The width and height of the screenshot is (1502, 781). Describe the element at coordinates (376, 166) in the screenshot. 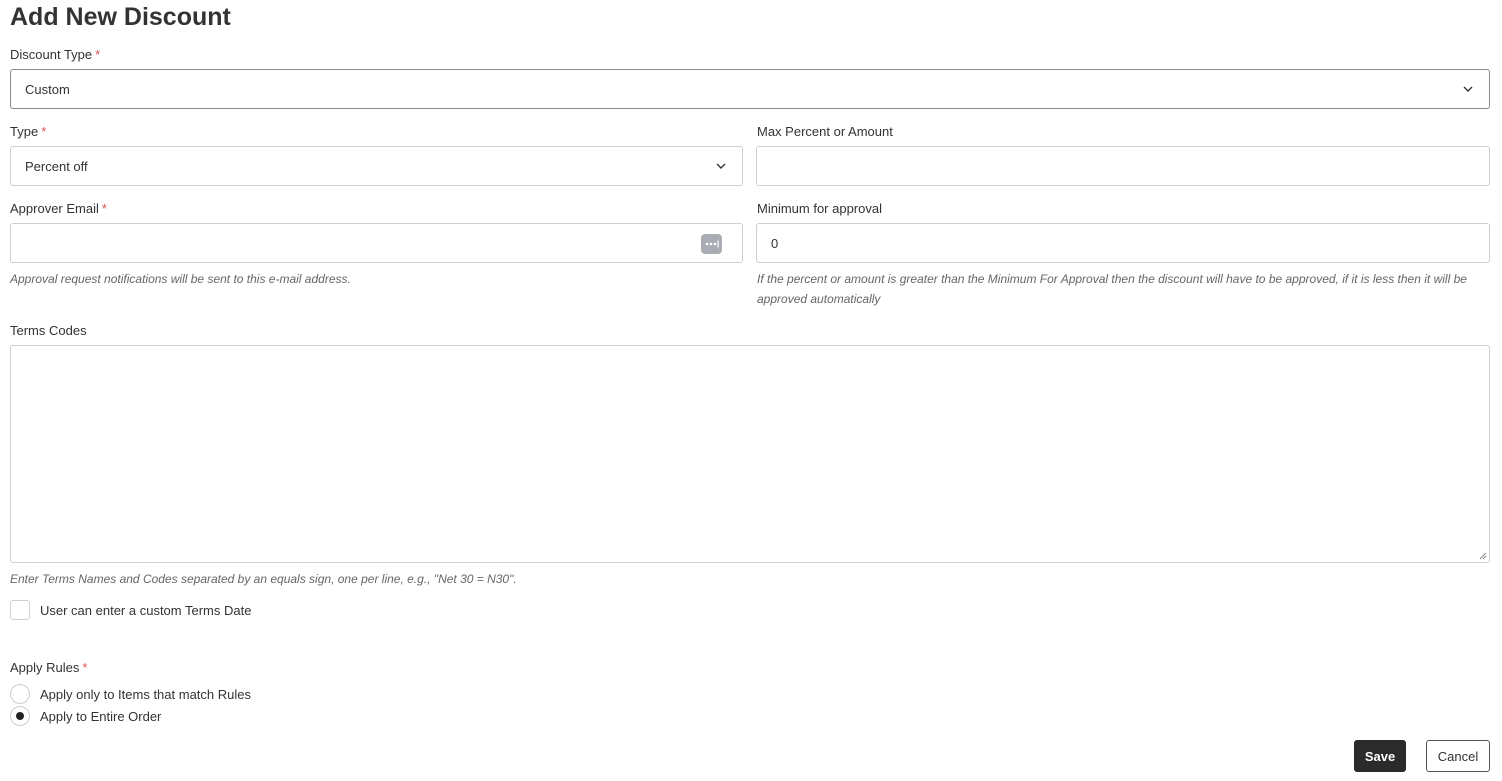

I see `type-select: Percent off` at that location.